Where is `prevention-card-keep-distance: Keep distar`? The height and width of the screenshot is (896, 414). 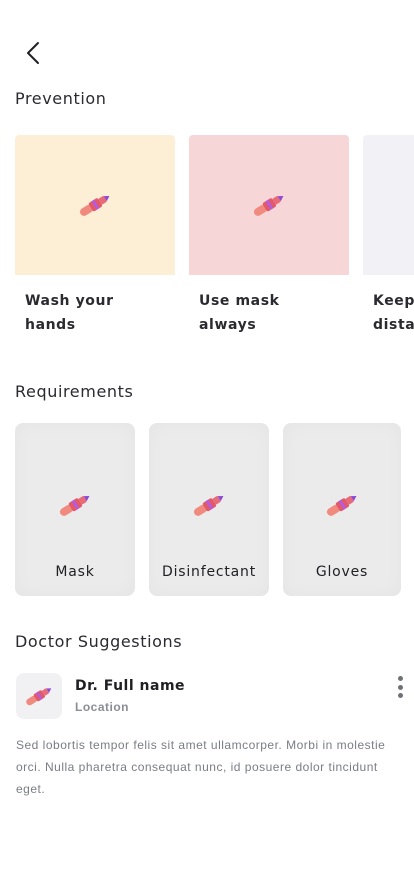 prevention-card-keep-distance: Keep distar is located at coordinates (388, 243).